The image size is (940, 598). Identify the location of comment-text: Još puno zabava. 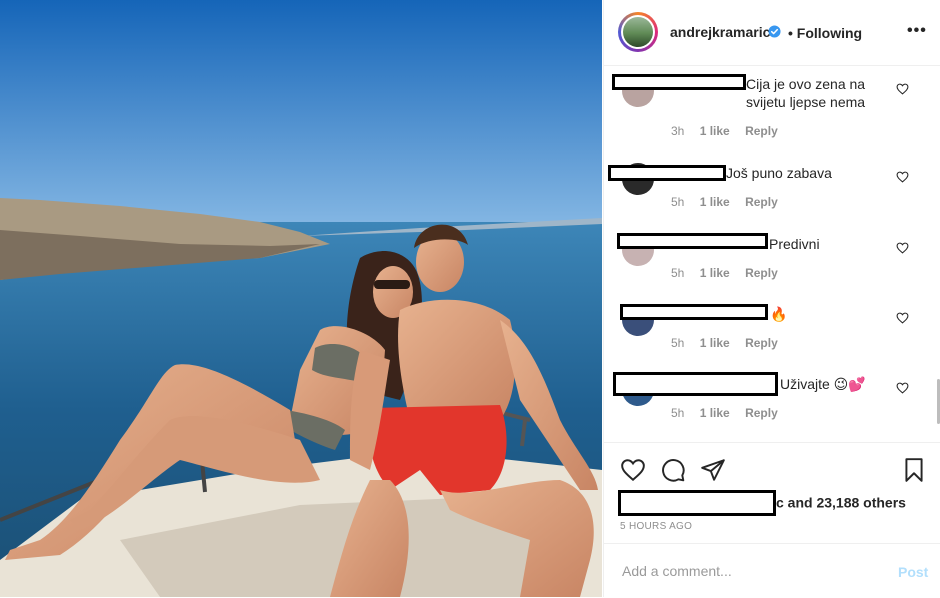
(779, 173).